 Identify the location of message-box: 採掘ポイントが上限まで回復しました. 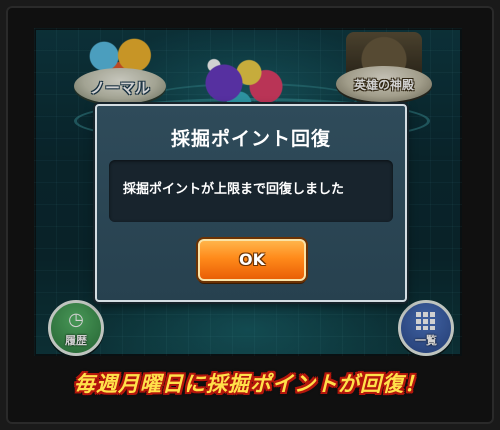
(251, 191).